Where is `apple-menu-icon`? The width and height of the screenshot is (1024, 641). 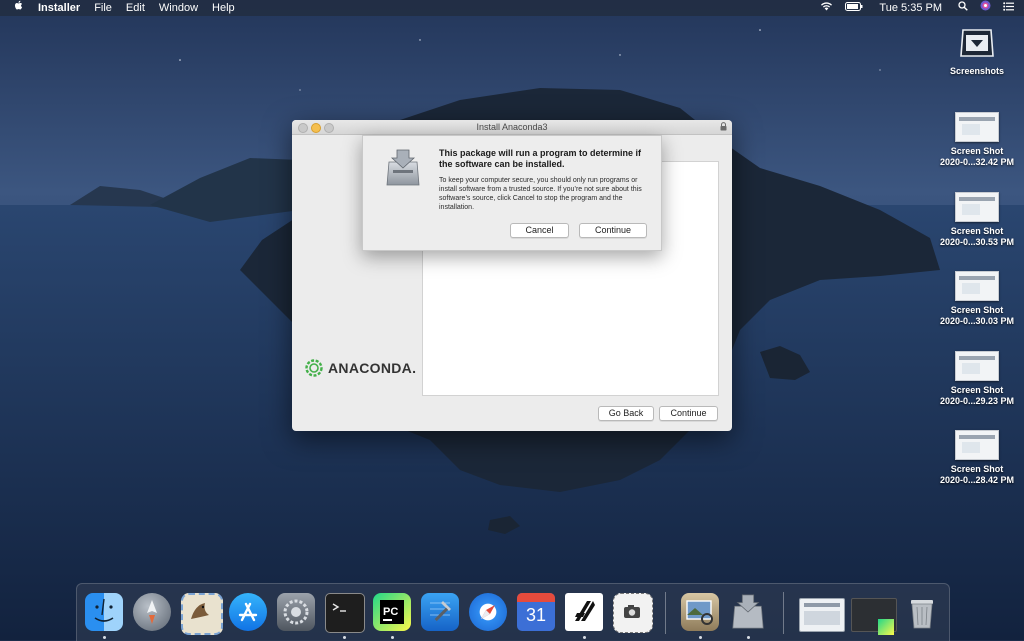 apple-menu-icon is located at coordinates (15, 8).